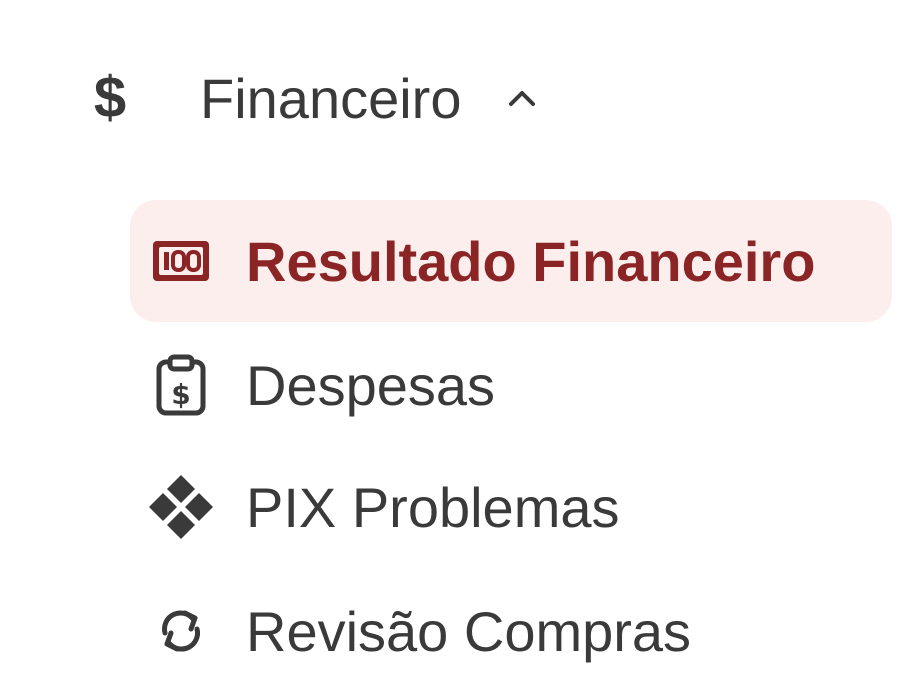 Image resolution: width=900 pixels, height=700 pixels. What do you see at coordinates (433, 507) in the screenshot?
I see `sidebar-item-label: PIX Problemas` at bounding box center [433, 507].